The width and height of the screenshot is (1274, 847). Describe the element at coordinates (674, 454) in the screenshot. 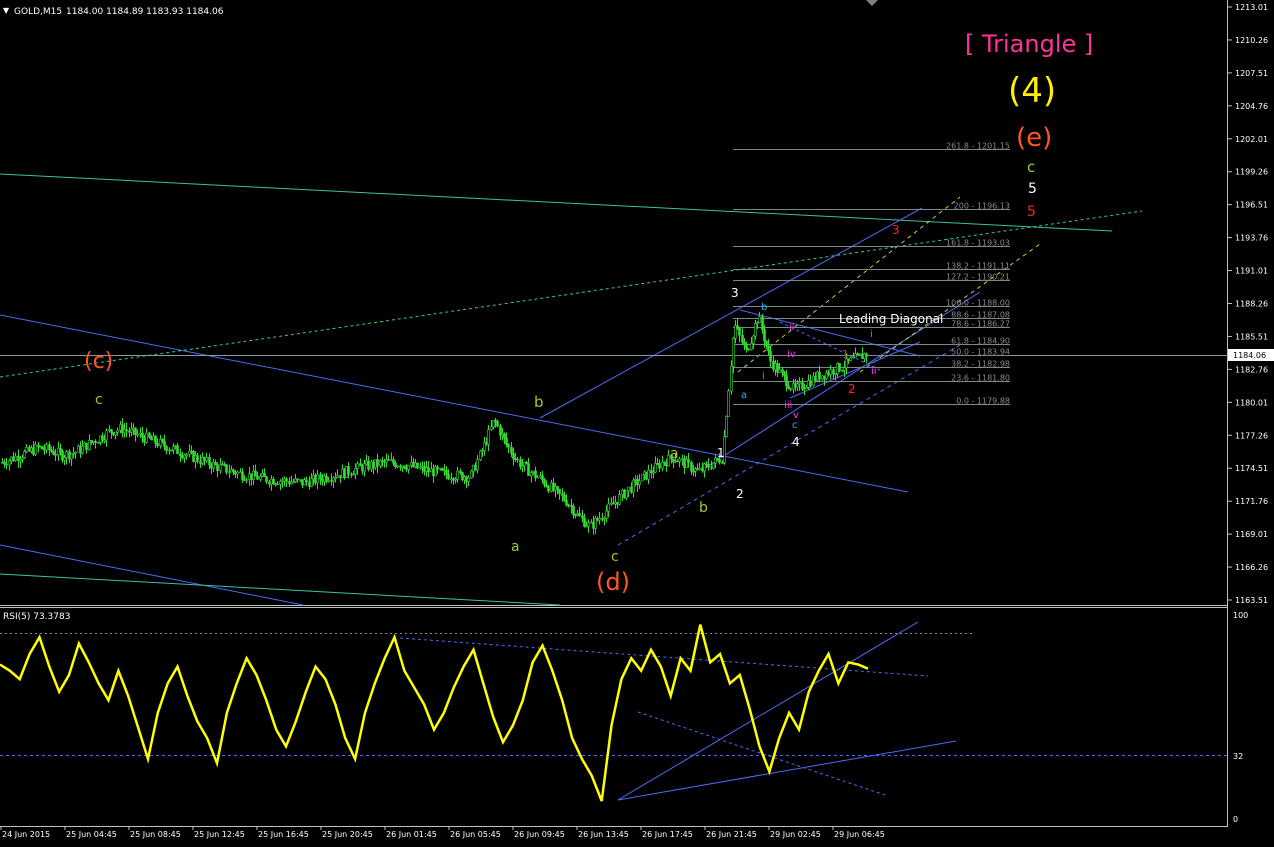

I see `wave-a-mid-label: a` at that location.